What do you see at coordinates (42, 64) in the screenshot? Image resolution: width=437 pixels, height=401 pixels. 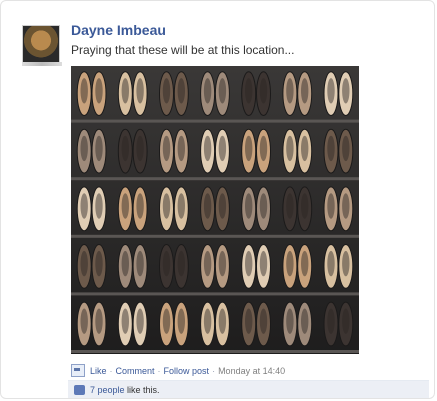 I see `avatar-caption-strip` at bounding box center [42, 64].